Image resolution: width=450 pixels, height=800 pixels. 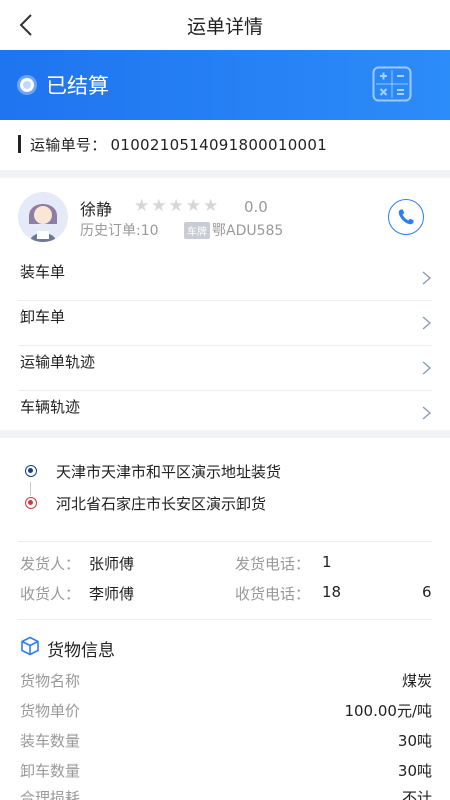 What do you see at coordinates (256, 207) in the screenshot?
I see `rating-score: 0.0` at bounding box center [256, 207].